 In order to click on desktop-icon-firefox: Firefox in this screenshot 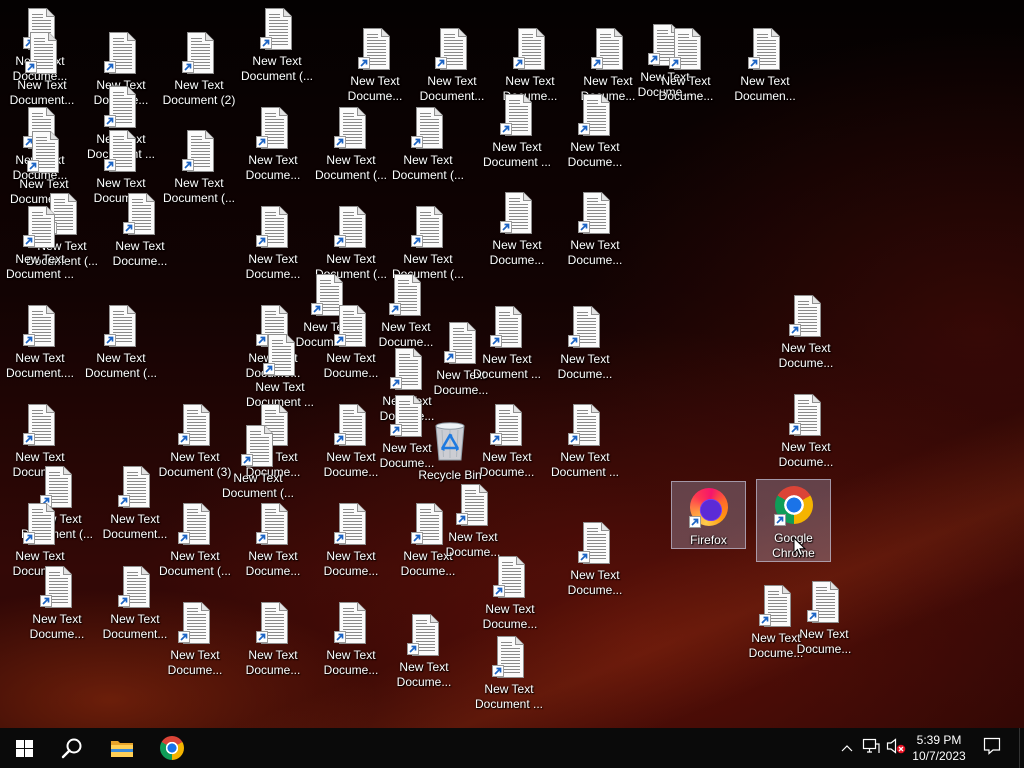, I will do `click(708, 515)`.